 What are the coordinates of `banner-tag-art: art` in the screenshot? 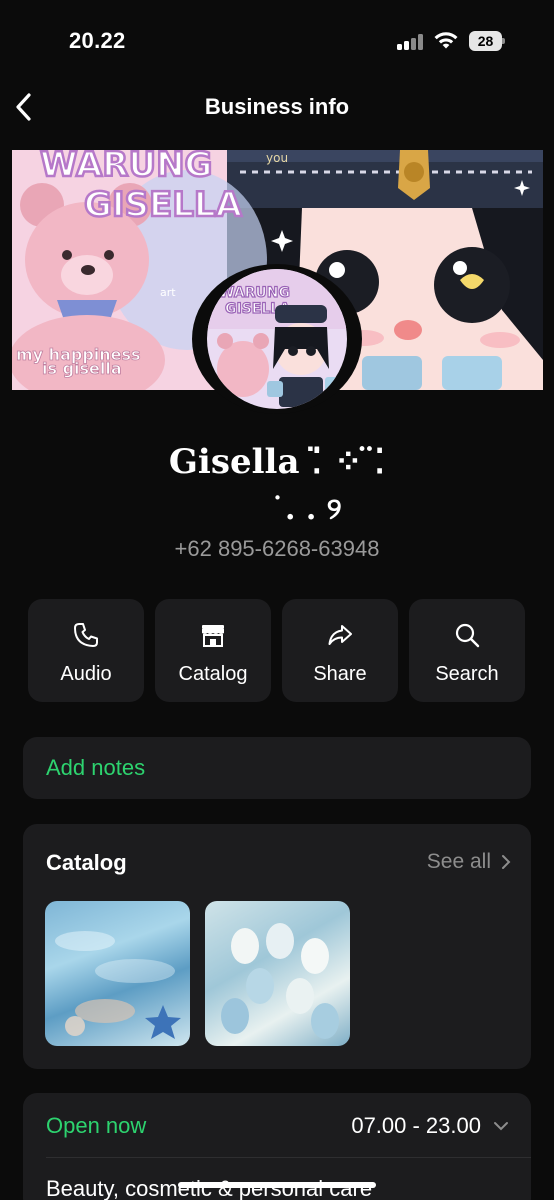 It's located at (168, 292).